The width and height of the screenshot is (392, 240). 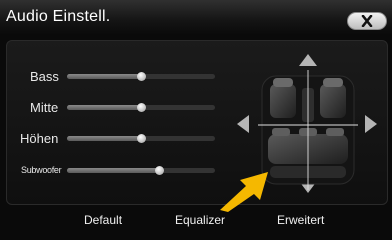 I want to click on equalizer-button: Equalizer, so click(x=200, y=220).